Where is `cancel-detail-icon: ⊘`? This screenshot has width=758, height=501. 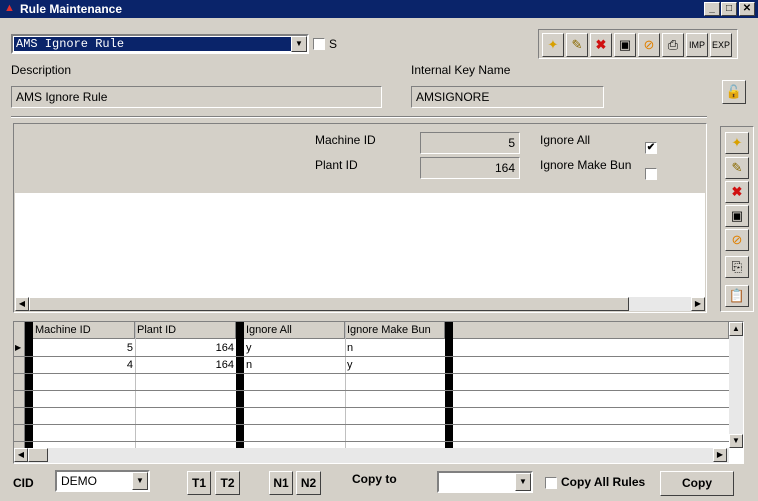
cancel-detail-icon: ⊘ is located at coordinates (737, 240).